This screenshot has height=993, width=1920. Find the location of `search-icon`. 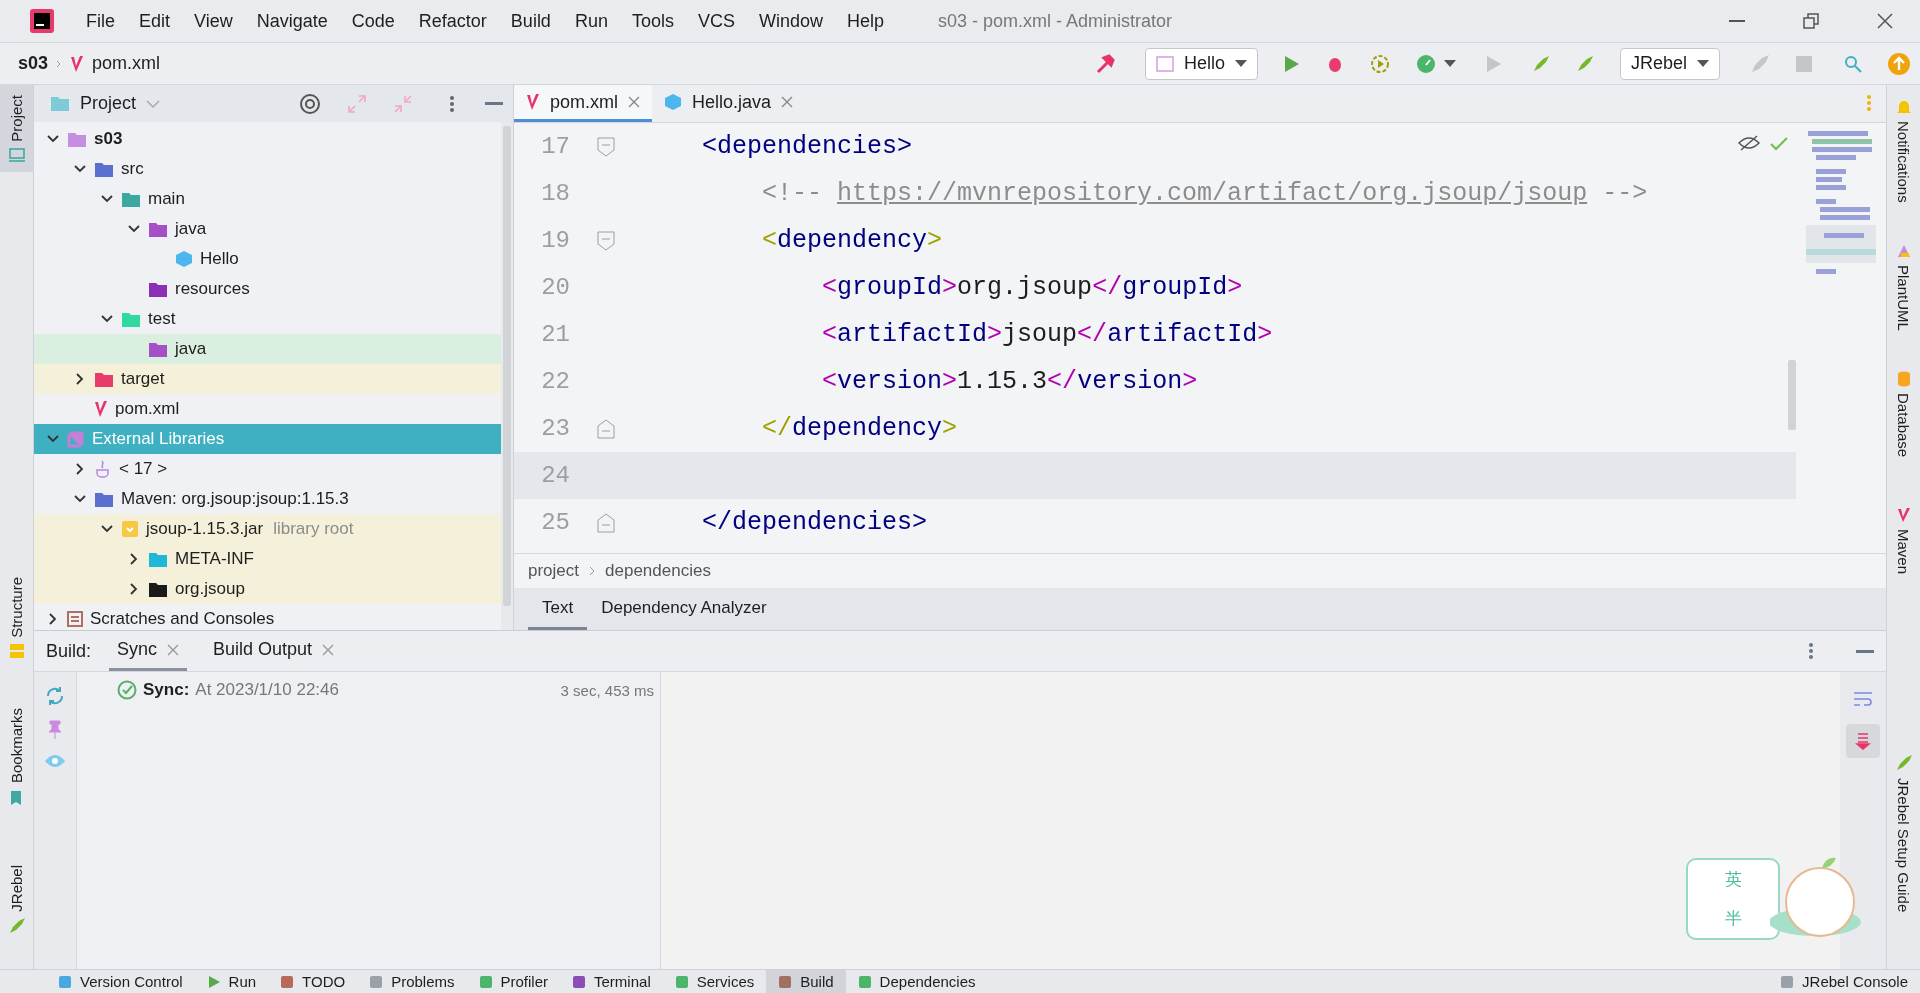

search-icon is located at coordinates (1853, 63).